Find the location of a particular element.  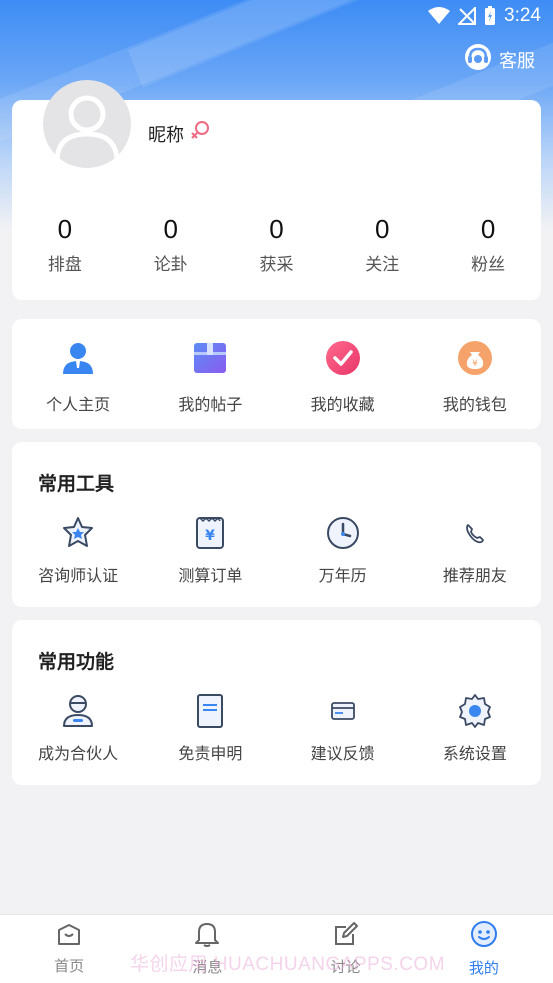

quick-link-label: 我的钱包 is located at coordinates (474, 405).